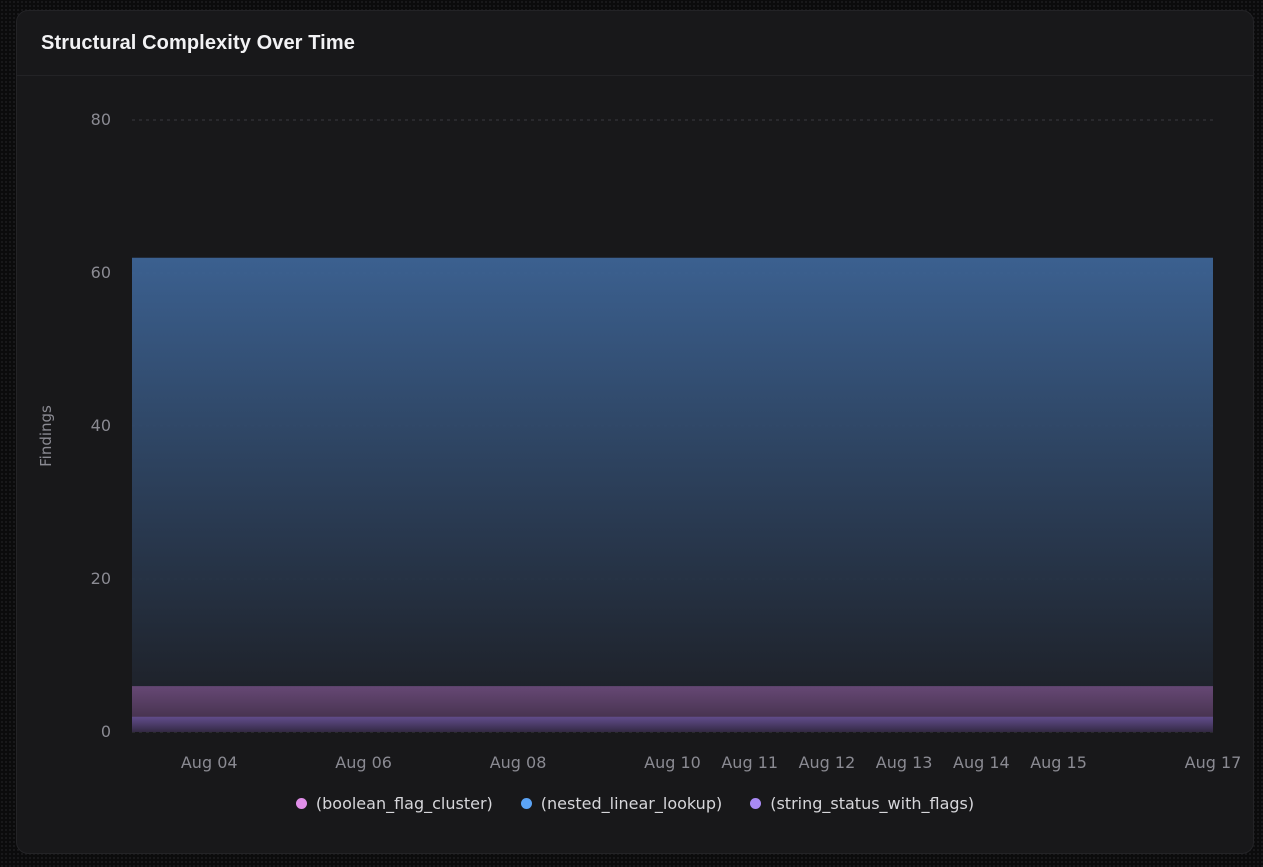 Image resolution: width=1263 pixels, height=867 pixels. What do you see at coordinates (101, 425) in the screenshot?
I see `y-tick-label: 40` at bounding box center [101, 425].